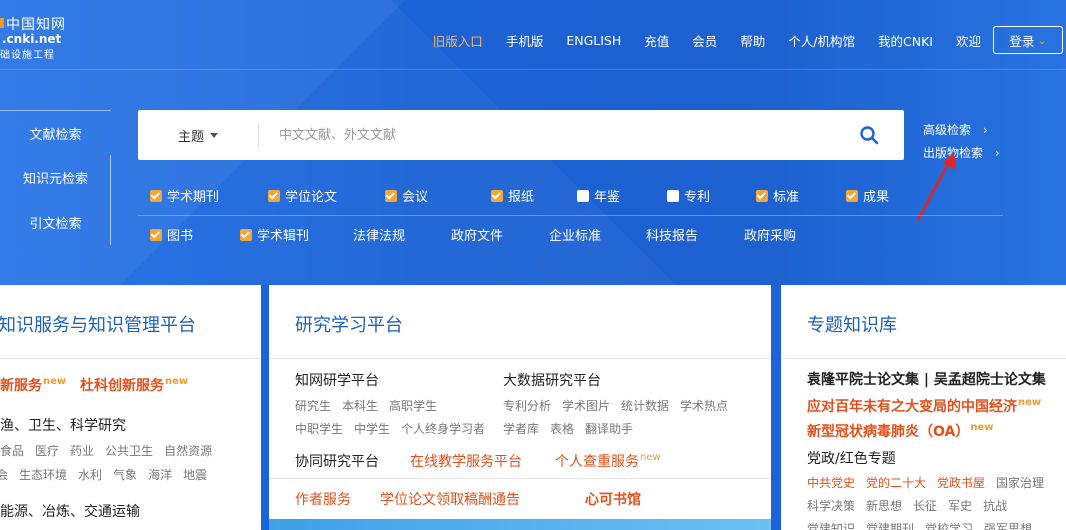 The height and width of the screenshot is (530, 1066). Describe the element at coordinates (851, 458) in the screenshot. I see `party-topic-heading: 党政/红色专题` at that location.